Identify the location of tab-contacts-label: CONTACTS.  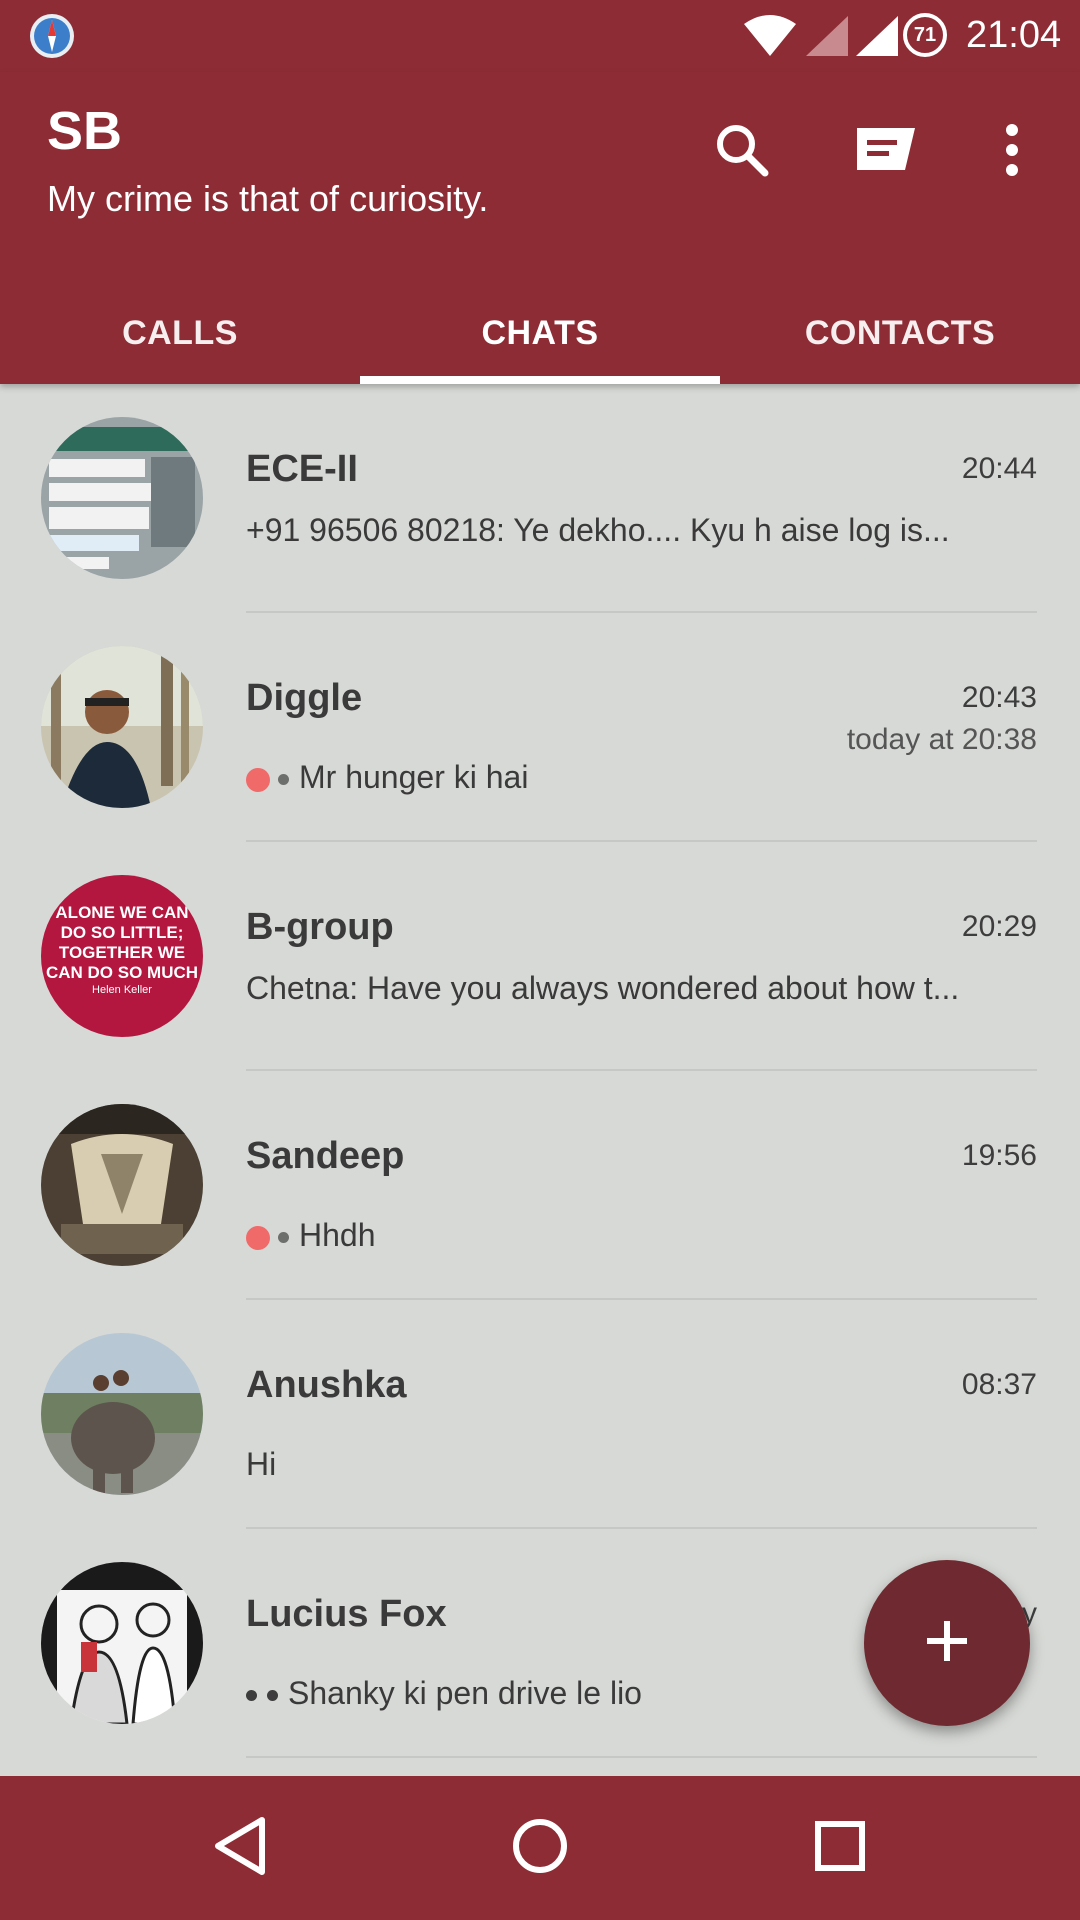
(900, 332).